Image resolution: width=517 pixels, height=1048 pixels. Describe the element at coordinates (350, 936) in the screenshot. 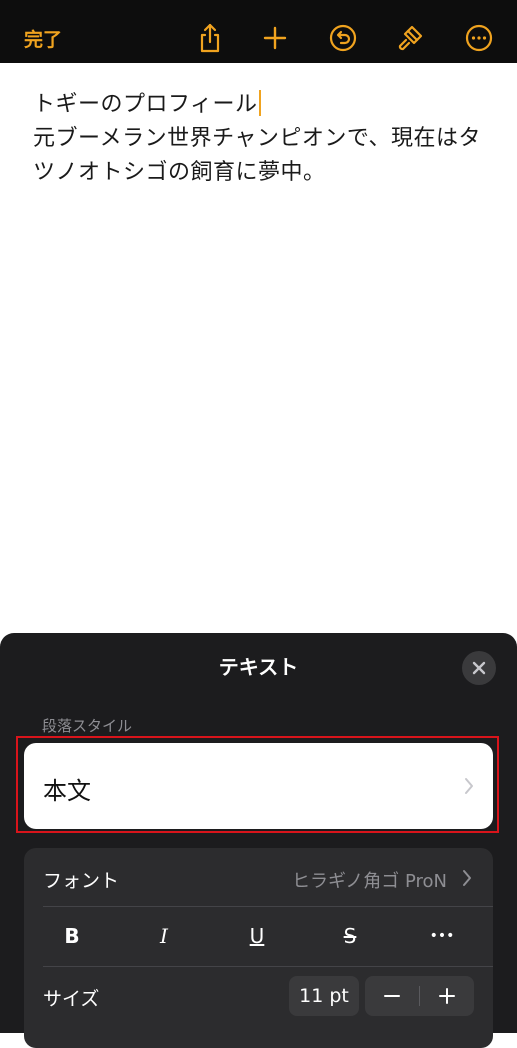

I see `strikethrough-button: S` at that location.